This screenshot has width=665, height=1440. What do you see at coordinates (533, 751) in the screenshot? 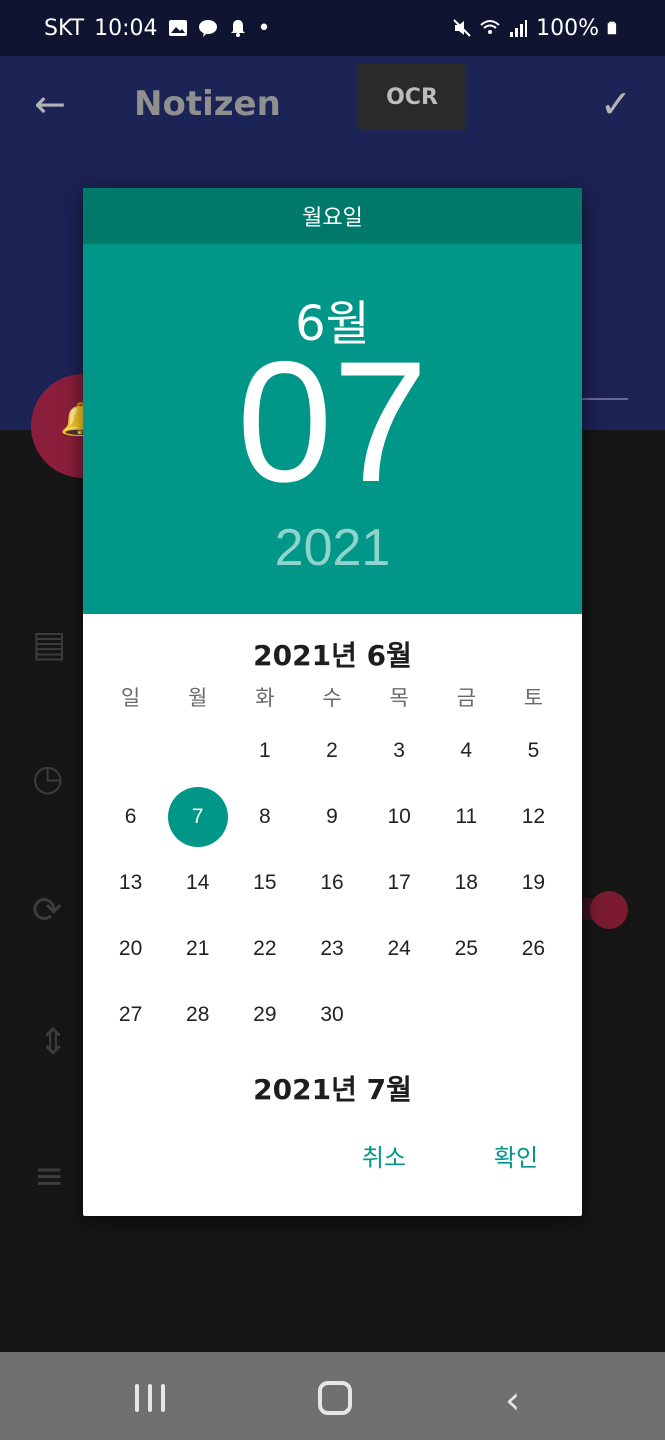
I see `calendar-day: 5` at bounding box center [533, 751].